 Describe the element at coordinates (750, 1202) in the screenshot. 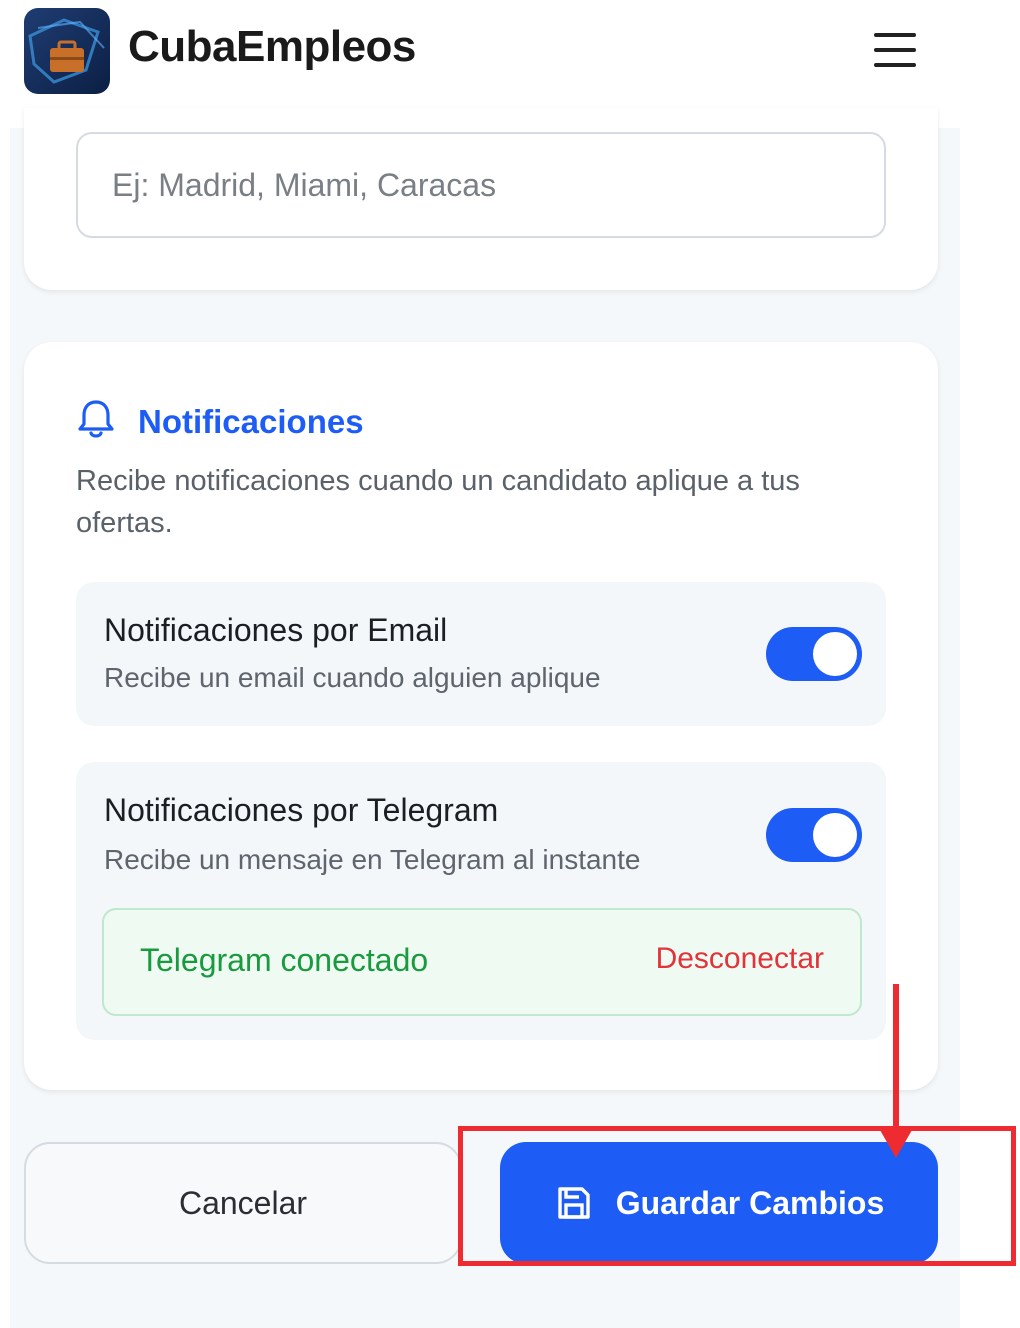

I see `save-button-label: Guardar Cambios` at that location.